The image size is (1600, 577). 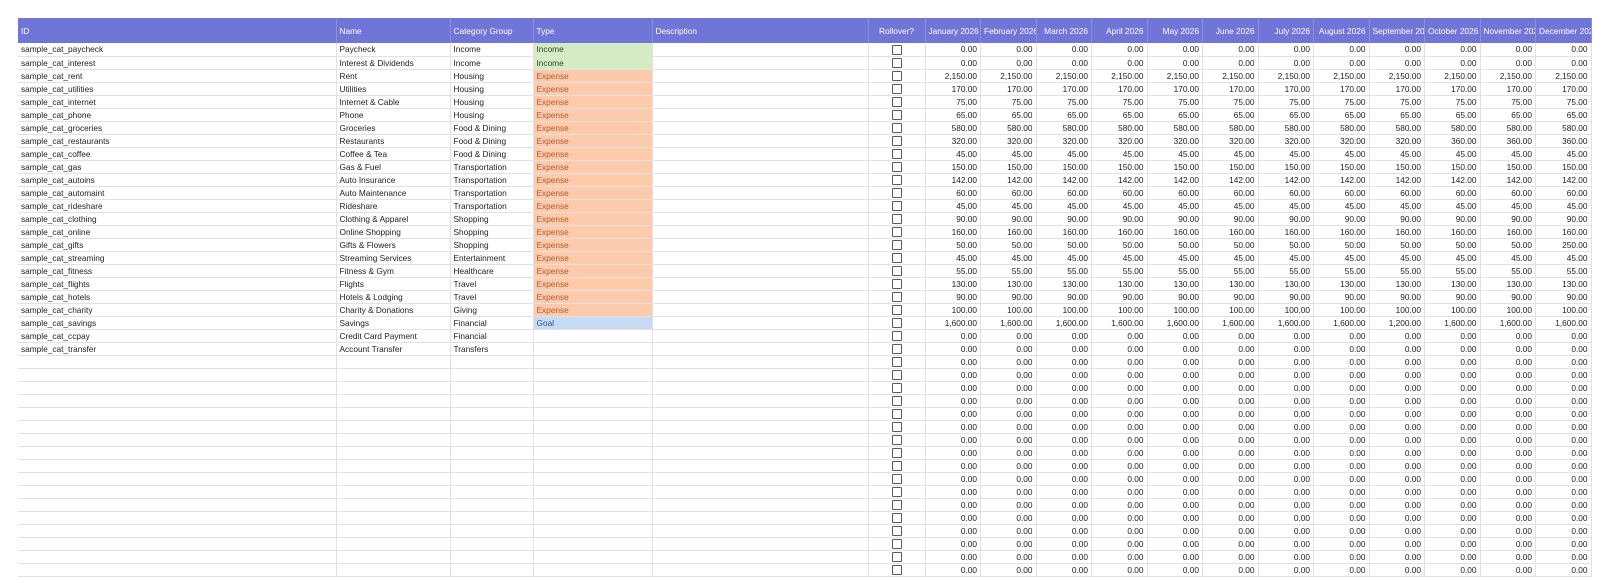 What do you see at coordinates (393, 115) in the screenshot?
I see `cell-name: Phone` at bounding box center [393, 115].